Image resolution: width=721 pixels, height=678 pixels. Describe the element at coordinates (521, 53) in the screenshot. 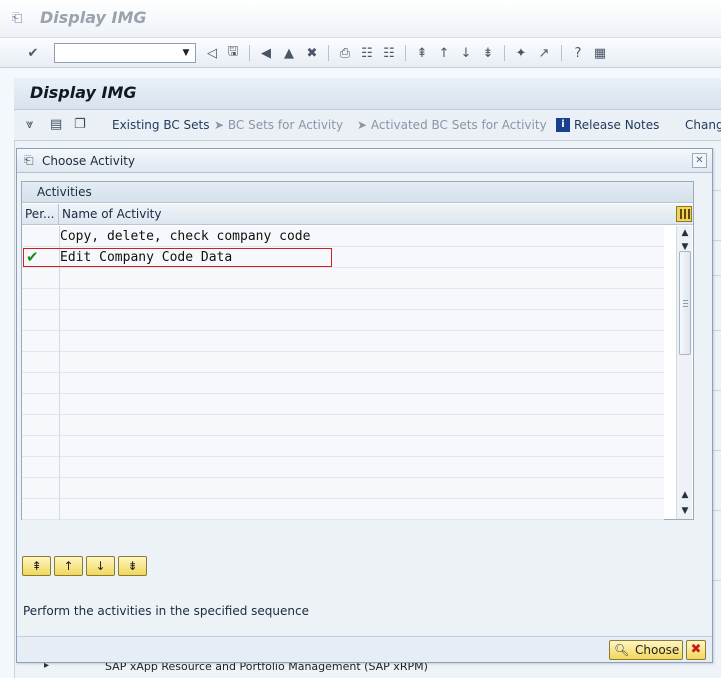

I see `create-session-icon: ✦` at that location.